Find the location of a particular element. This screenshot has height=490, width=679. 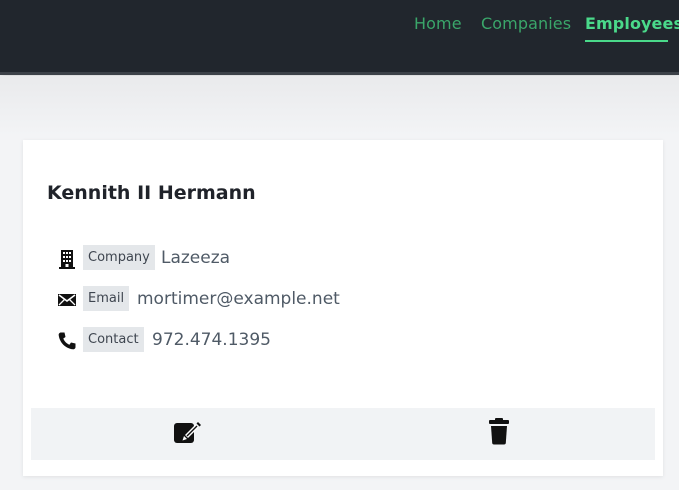

company-label-badge: Company is located at coordinates (119, 257).